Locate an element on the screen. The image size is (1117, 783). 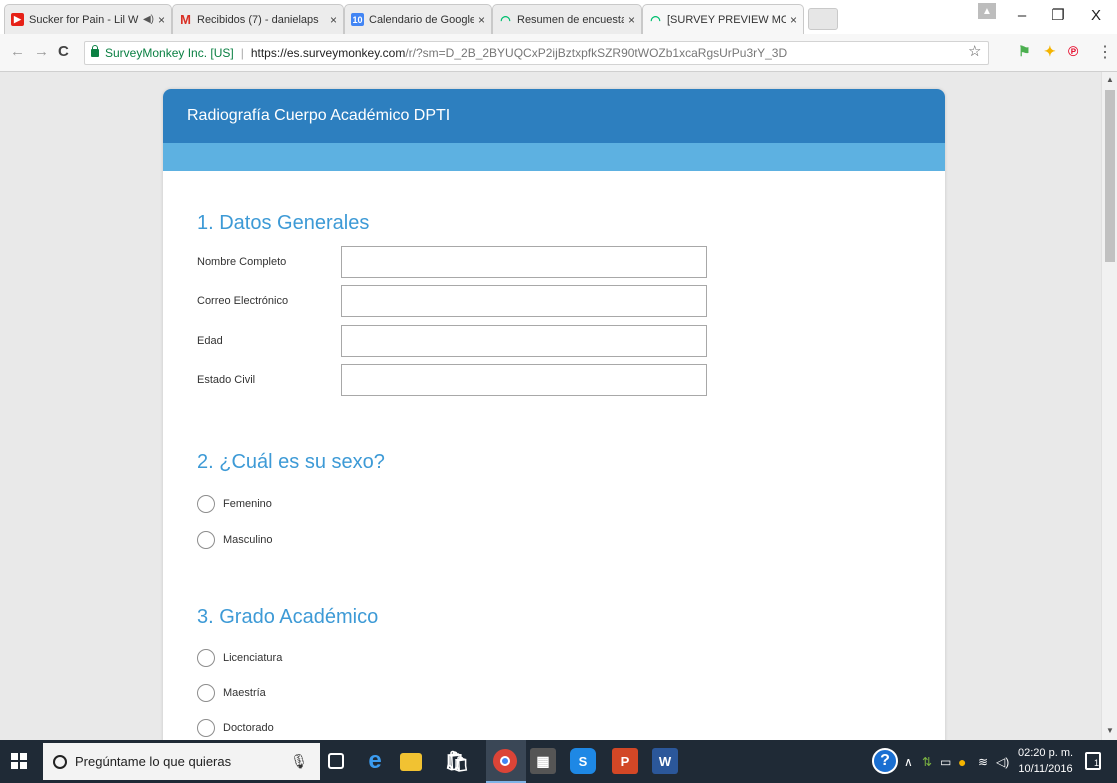
vertical-scrollbar: ▲ ▼ is located at coordinates (1109, 406).